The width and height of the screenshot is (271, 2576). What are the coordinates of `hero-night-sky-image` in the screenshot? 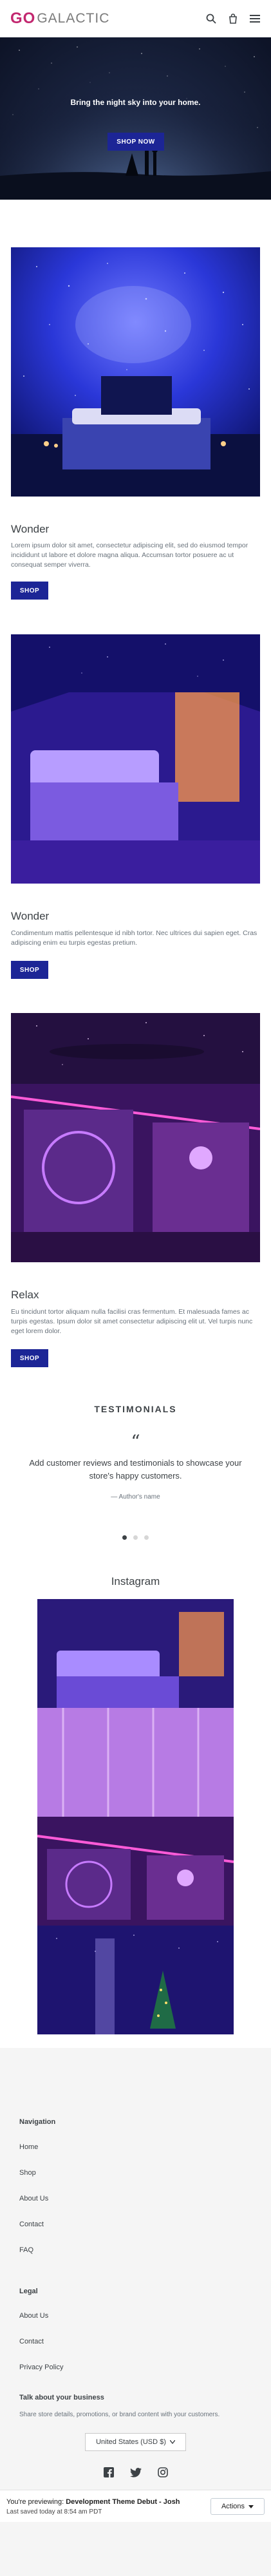 It's located at (135, 119).